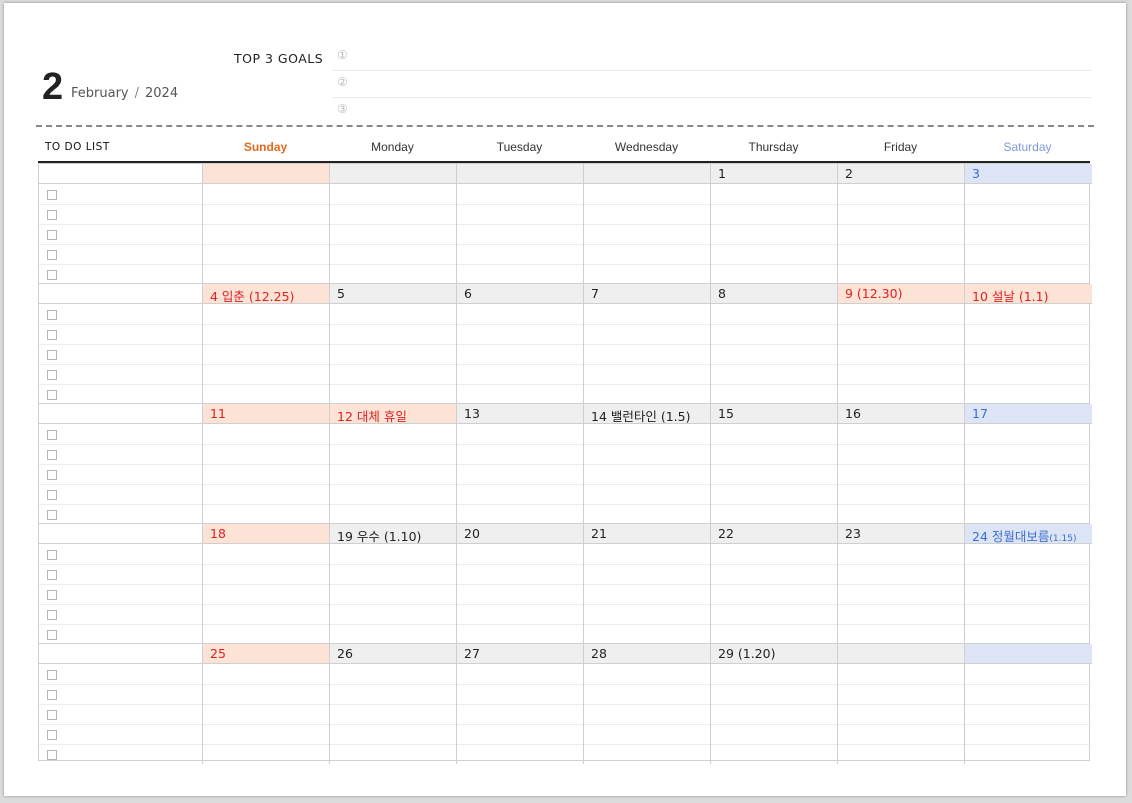 This screenshot has height=803, width=1132. I want to click on date-bar: 14 밸런타인 (1.5), so click(647, 414).